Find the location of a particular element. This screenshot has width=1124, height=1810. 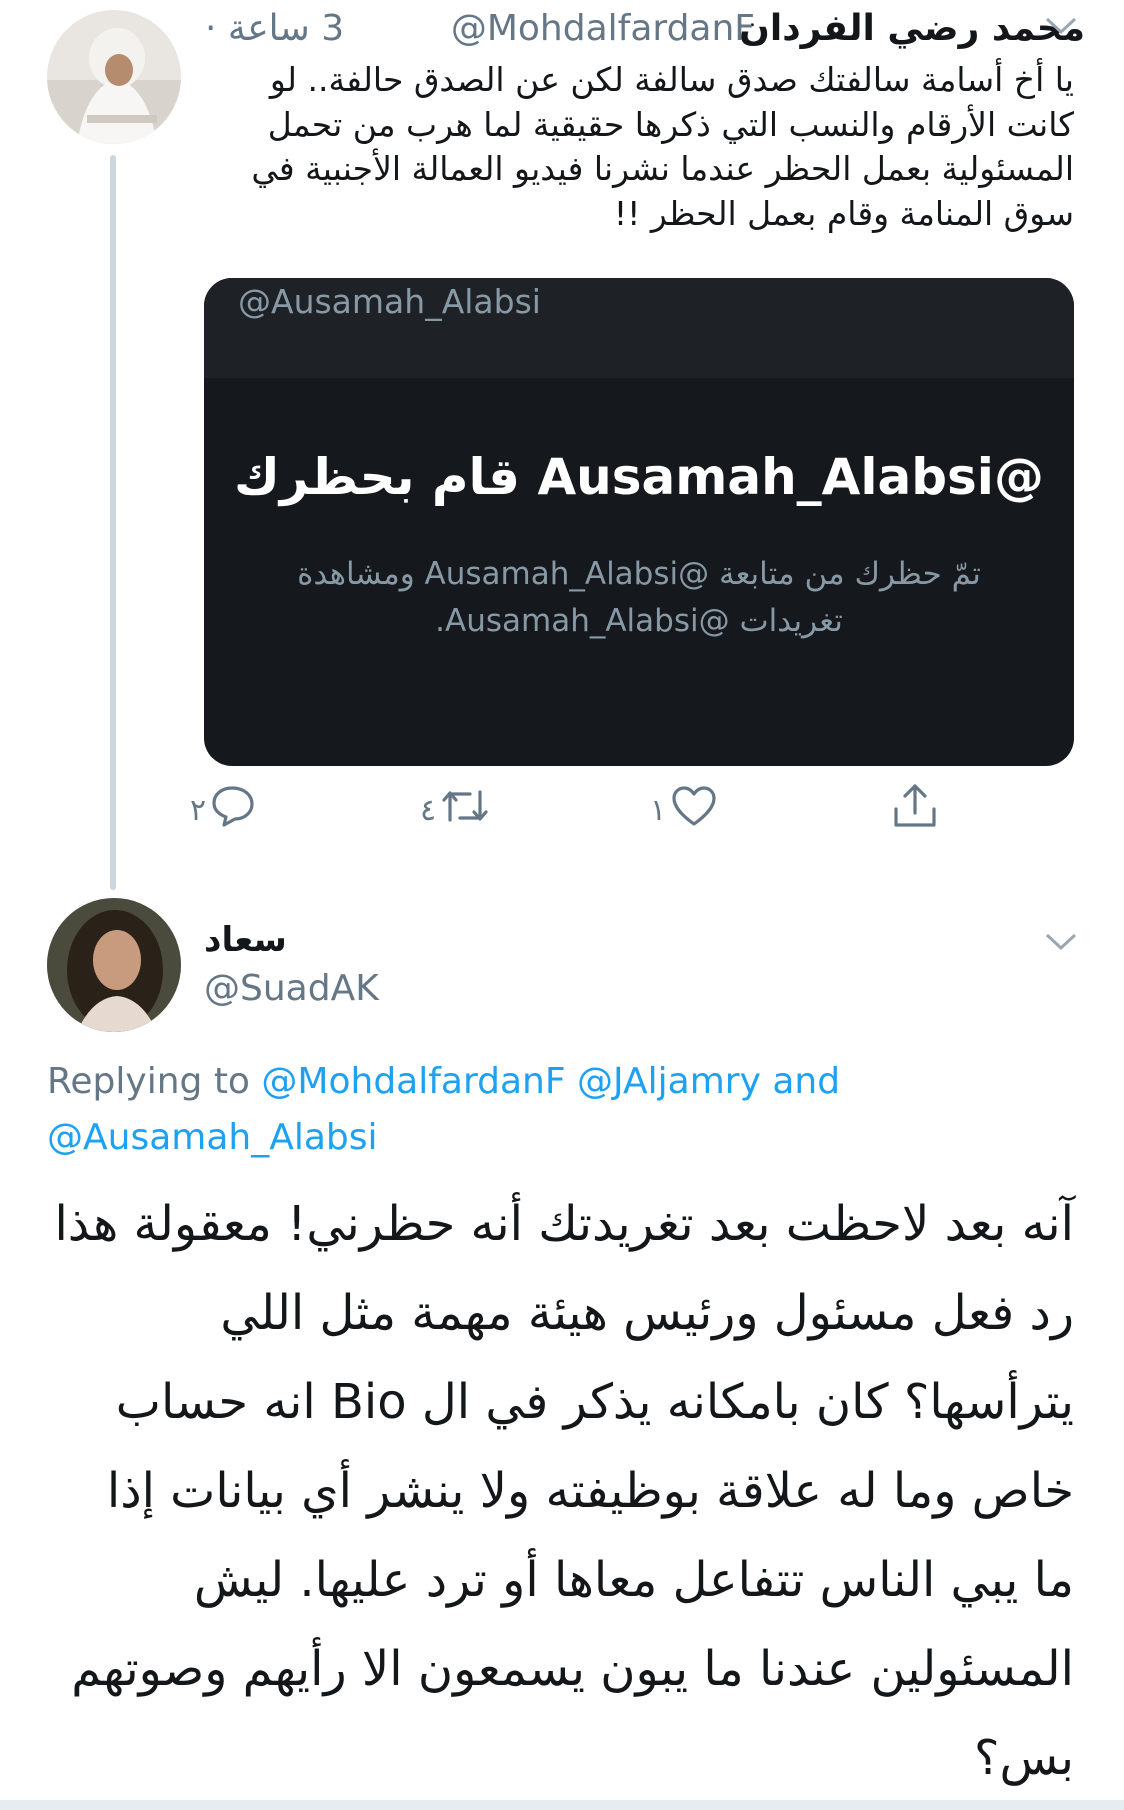

share-icon is located at coordinates (915, 810).